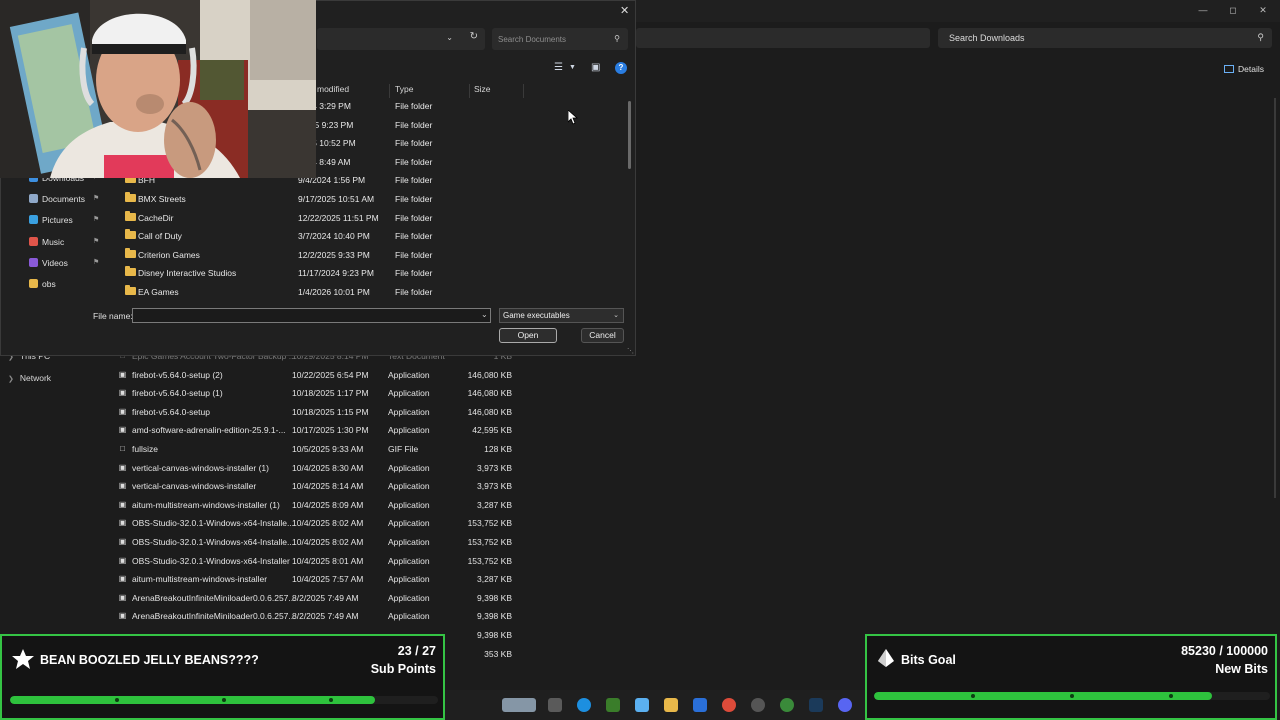  I want to click on file-name: aitum-multistream-windows-installer, so click(200, 579).